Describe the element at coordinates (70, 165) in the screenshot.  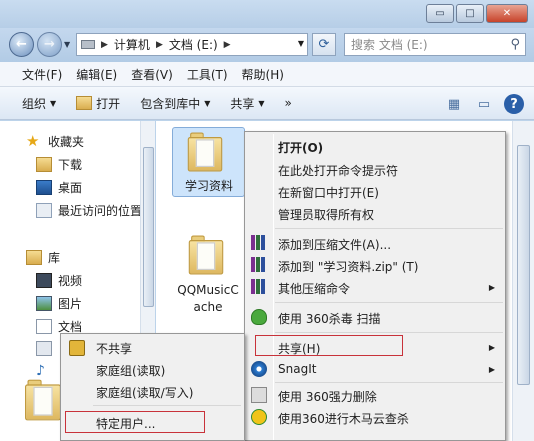
I see `nav-downloads-label: 下载` at that location.